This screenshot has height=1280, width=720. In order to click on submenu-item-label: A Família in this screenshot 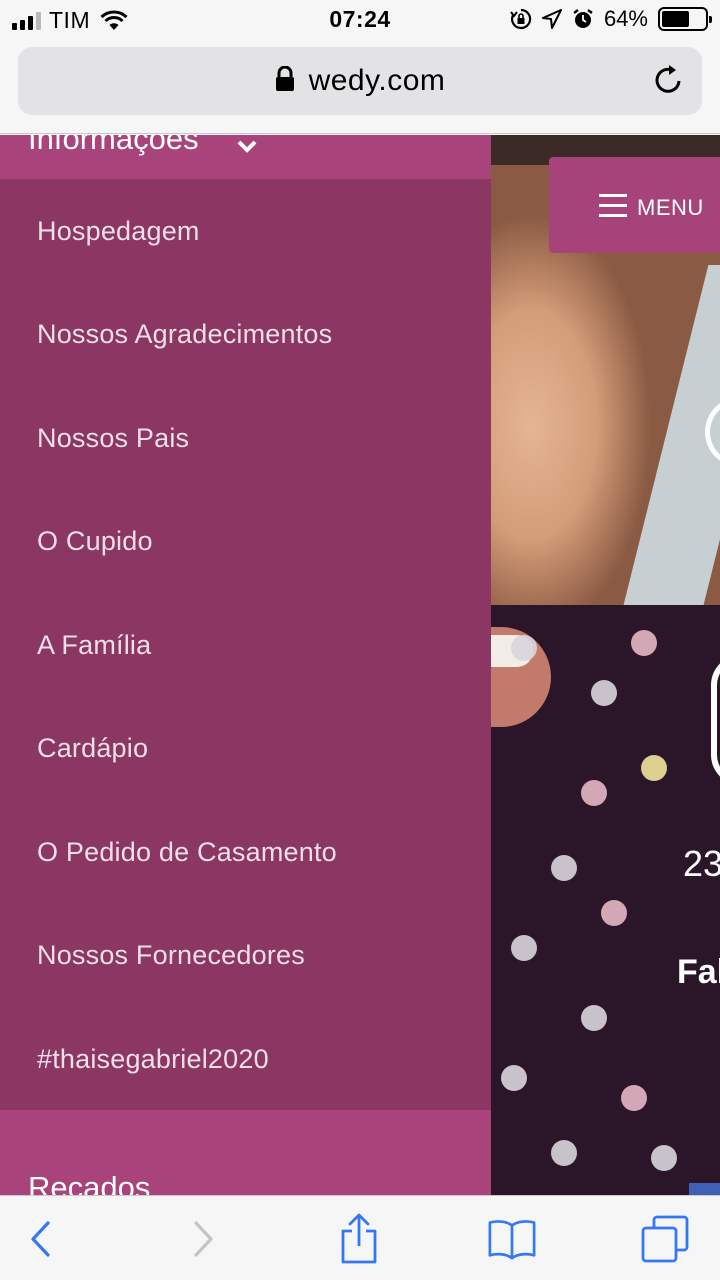, I will do `click(94, 644)`.